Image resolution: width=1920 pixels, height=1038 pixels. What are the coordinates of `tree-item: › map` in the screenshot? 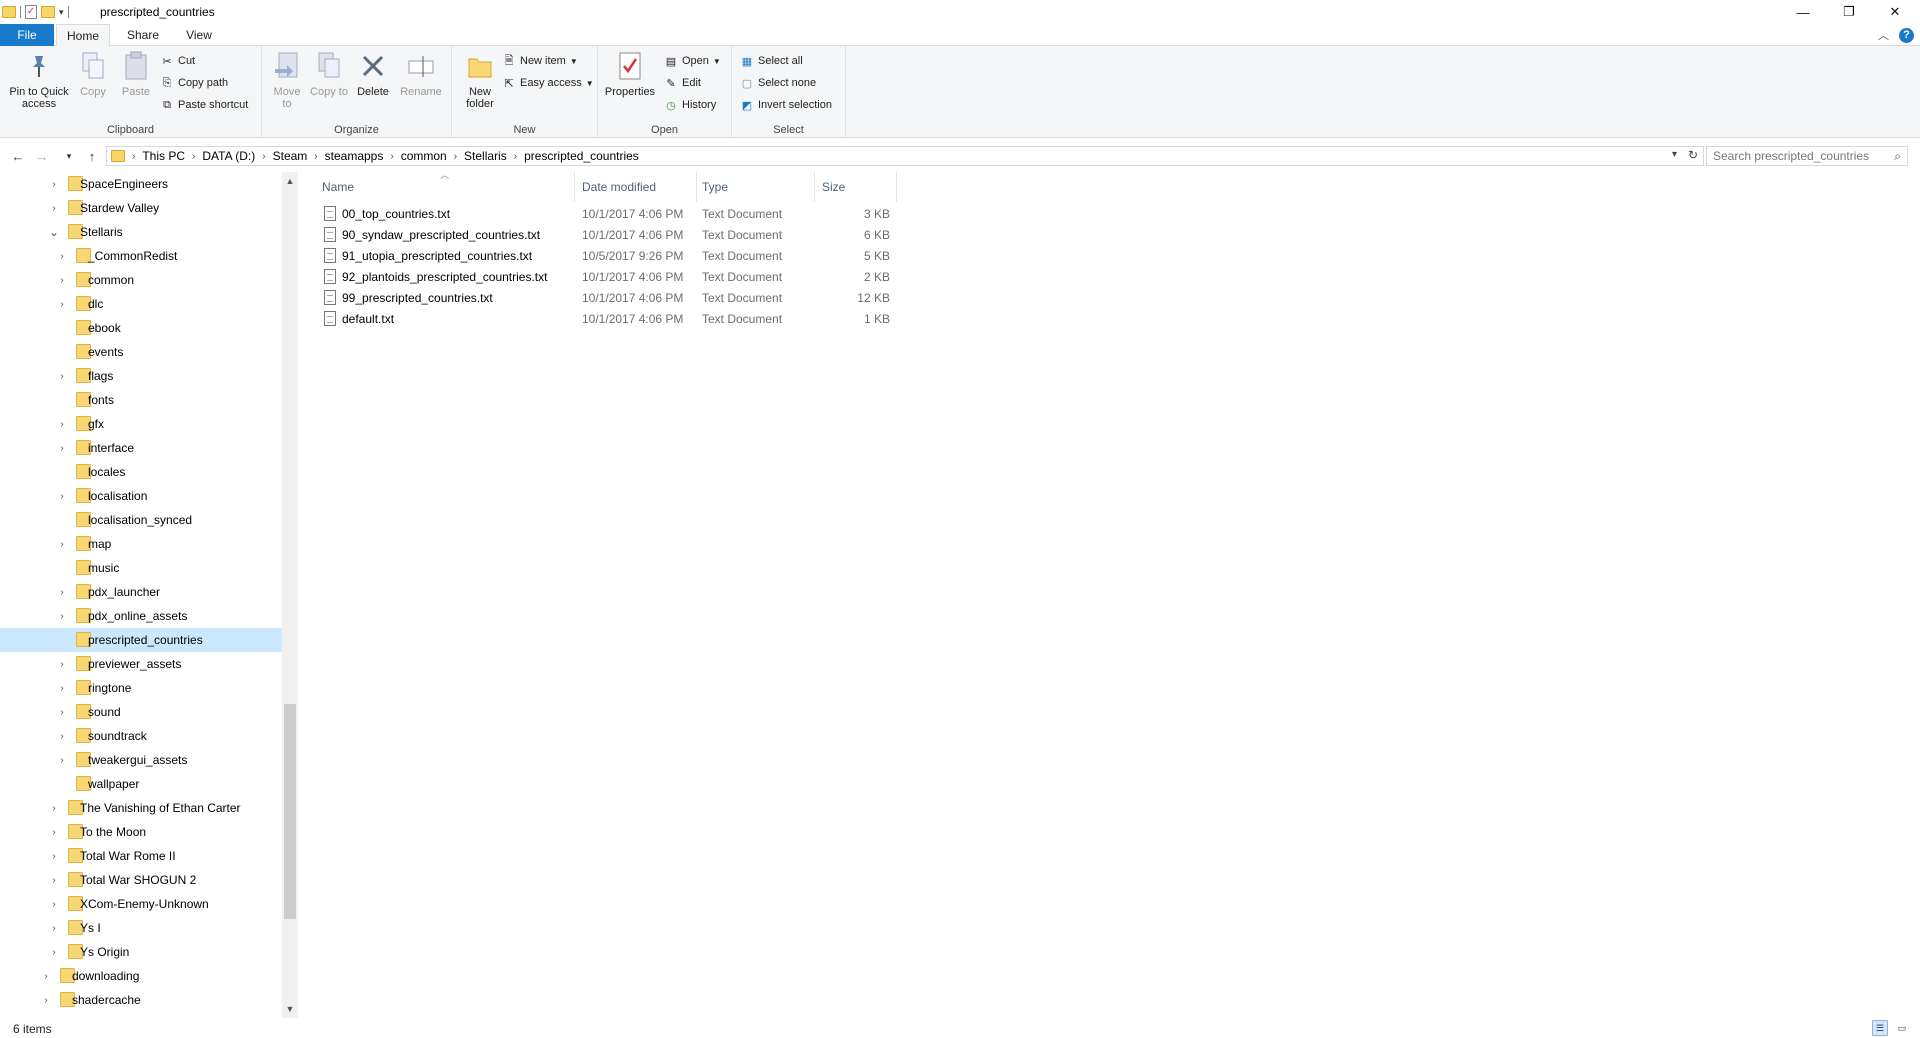 It's located at (141, 544).